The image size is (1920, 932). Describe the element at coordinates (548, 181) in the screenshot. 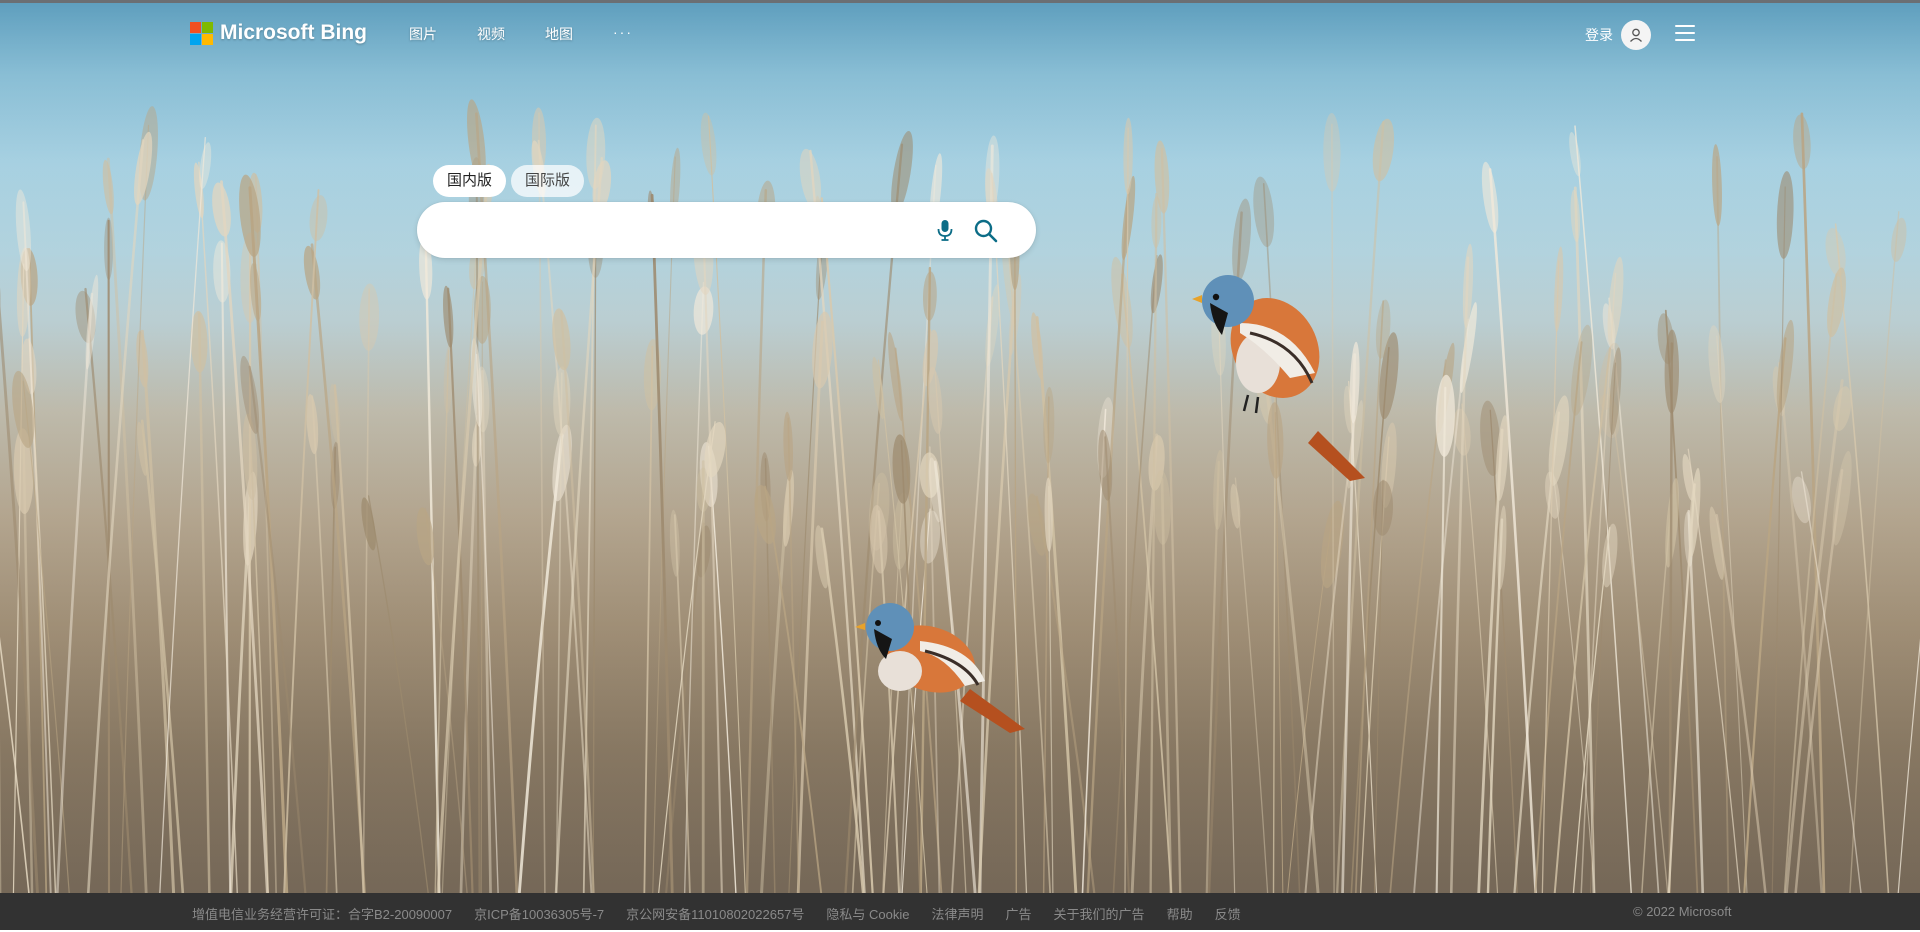

I see `tab-international: 国际版` at that location.